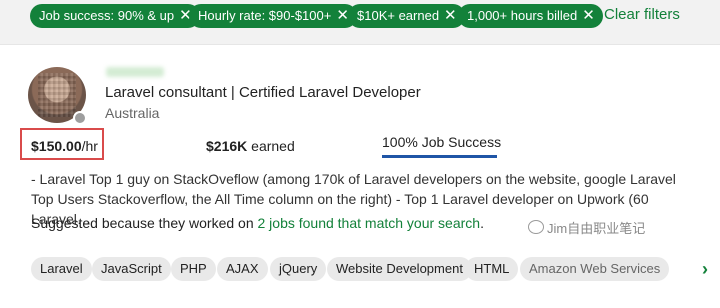 This screenshot has width=720, height=308. Describe the element at coordinates (298, 269) in the screenshot. I see `skill-chip-jquery: jQuery` at that location.